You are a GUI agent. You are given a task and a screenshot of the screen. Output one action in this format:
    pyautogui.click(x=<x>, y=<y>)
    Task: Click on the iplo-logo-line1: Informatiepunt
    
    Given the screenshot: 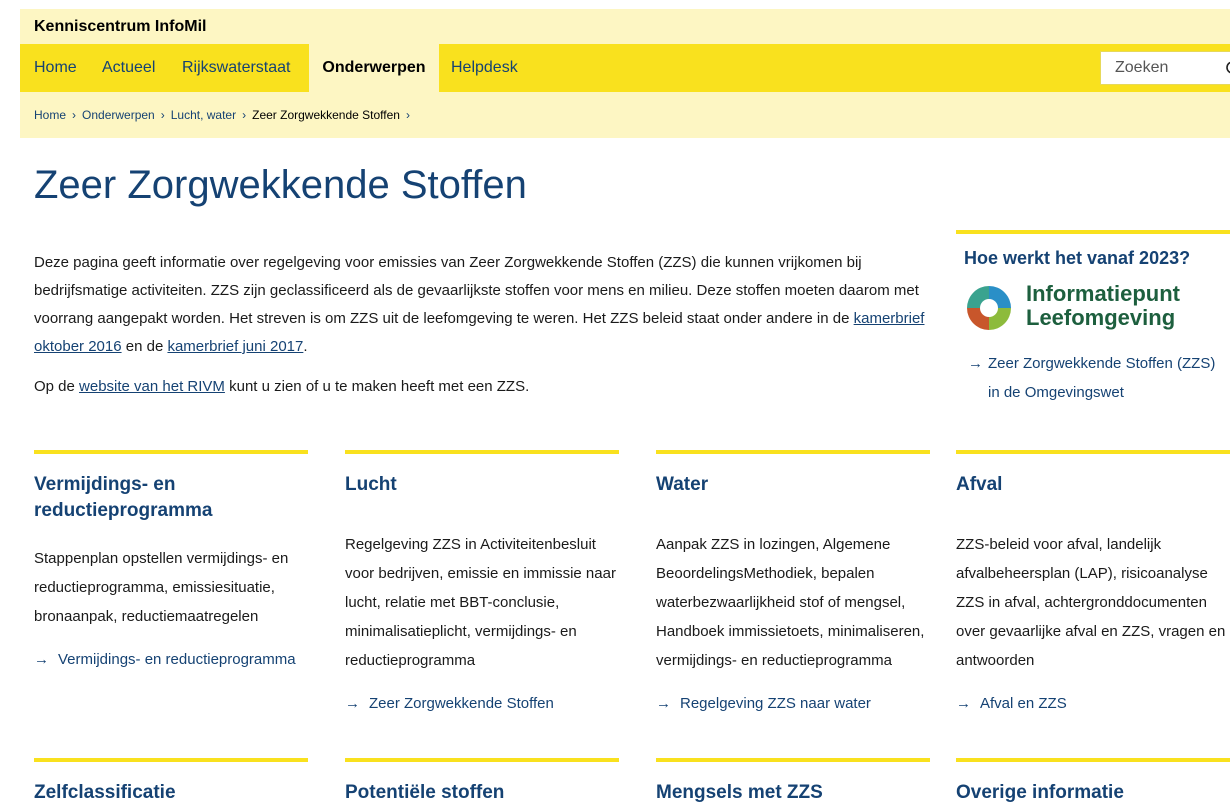 What is the action you would take?
    pyautogui.click(x=1103, y=293)
    